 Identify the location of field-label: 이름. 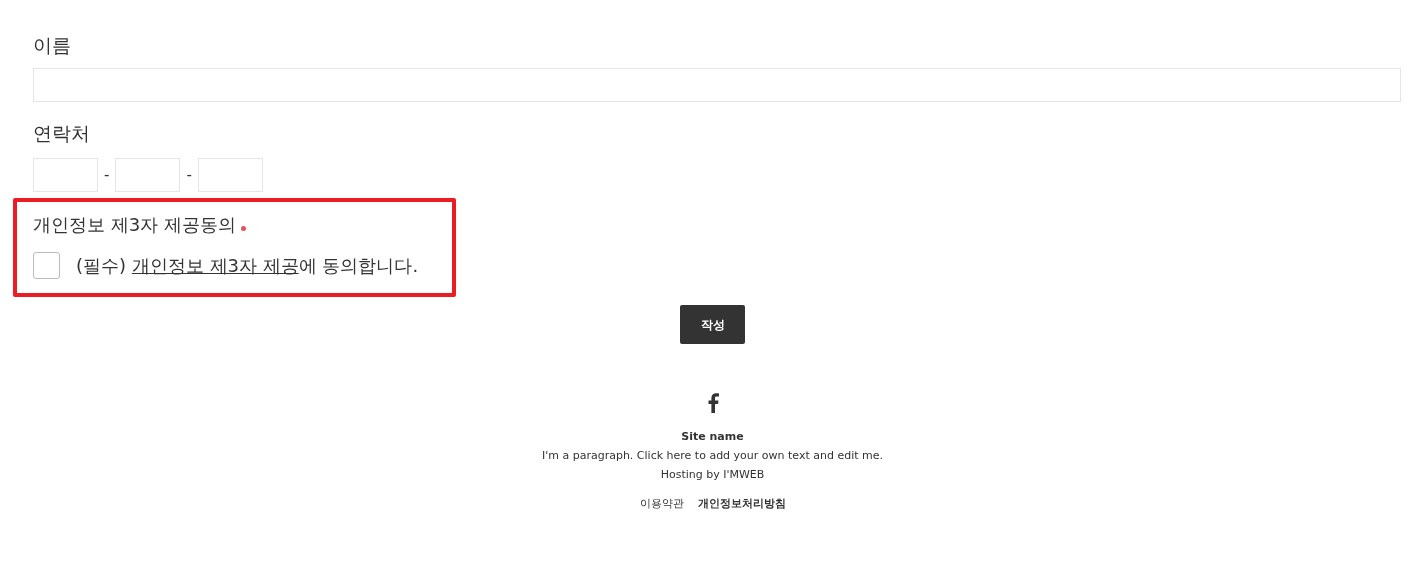
(52, 45).